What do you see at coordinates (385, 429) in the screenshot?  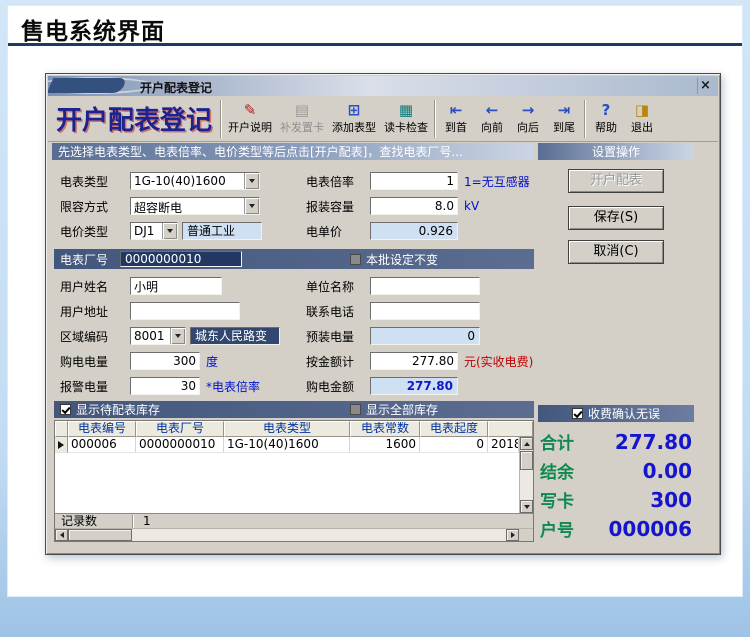 I see `table-header-constant: 电表常数` at bounding box center [385, 429].